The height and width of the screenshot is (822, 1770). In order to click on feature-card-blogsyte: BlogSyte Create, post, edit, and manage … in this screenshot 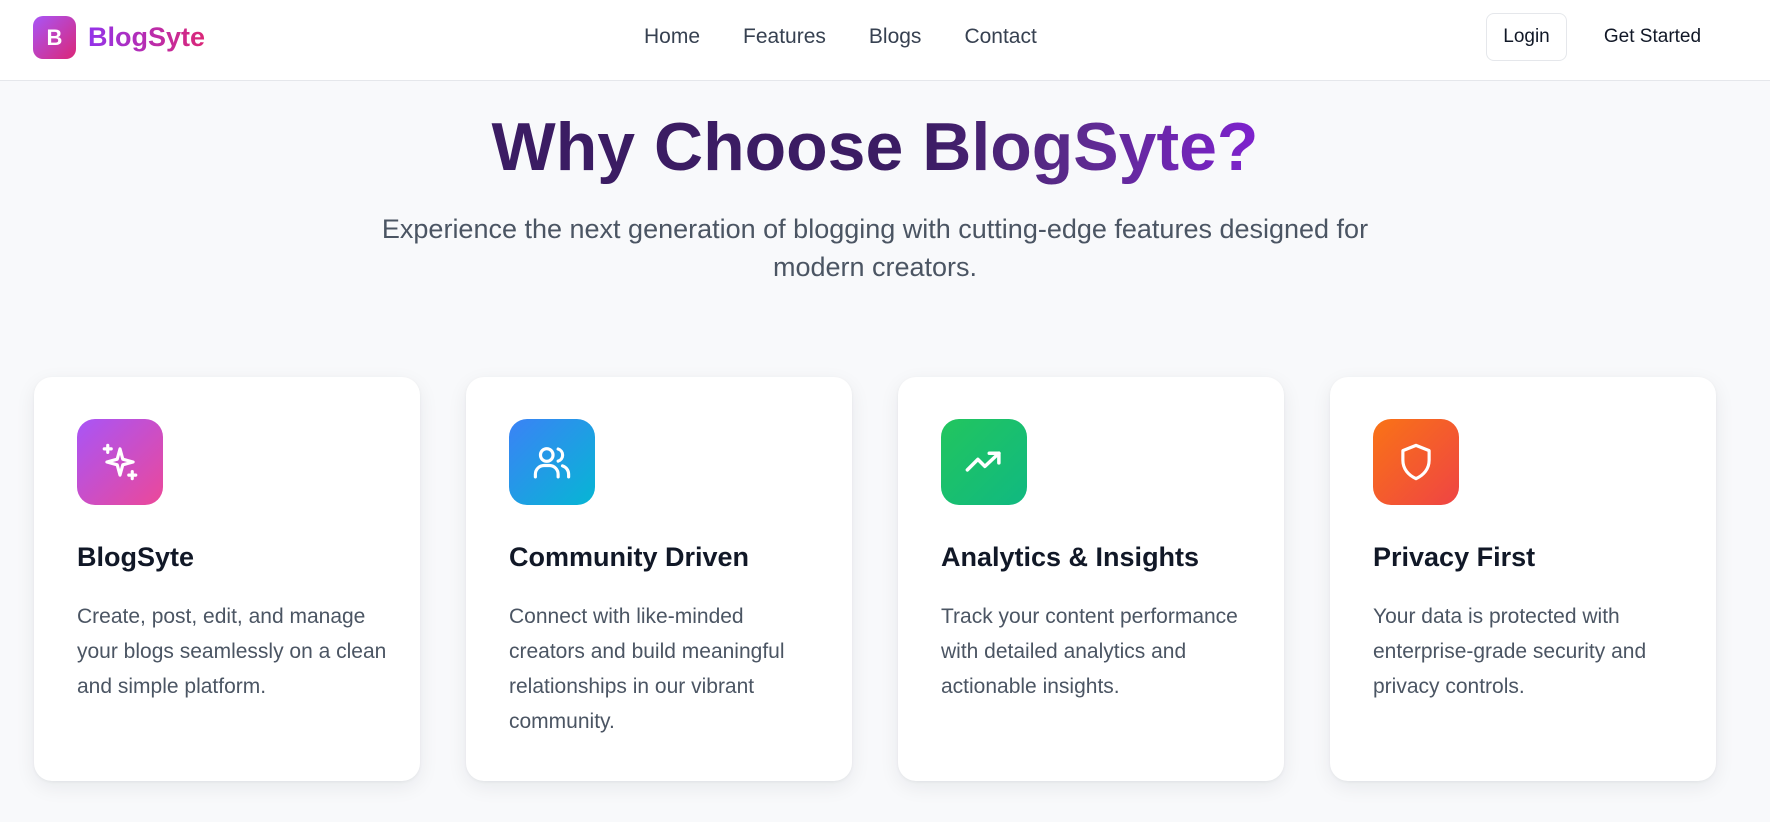, I will do `click(227, 579)`.